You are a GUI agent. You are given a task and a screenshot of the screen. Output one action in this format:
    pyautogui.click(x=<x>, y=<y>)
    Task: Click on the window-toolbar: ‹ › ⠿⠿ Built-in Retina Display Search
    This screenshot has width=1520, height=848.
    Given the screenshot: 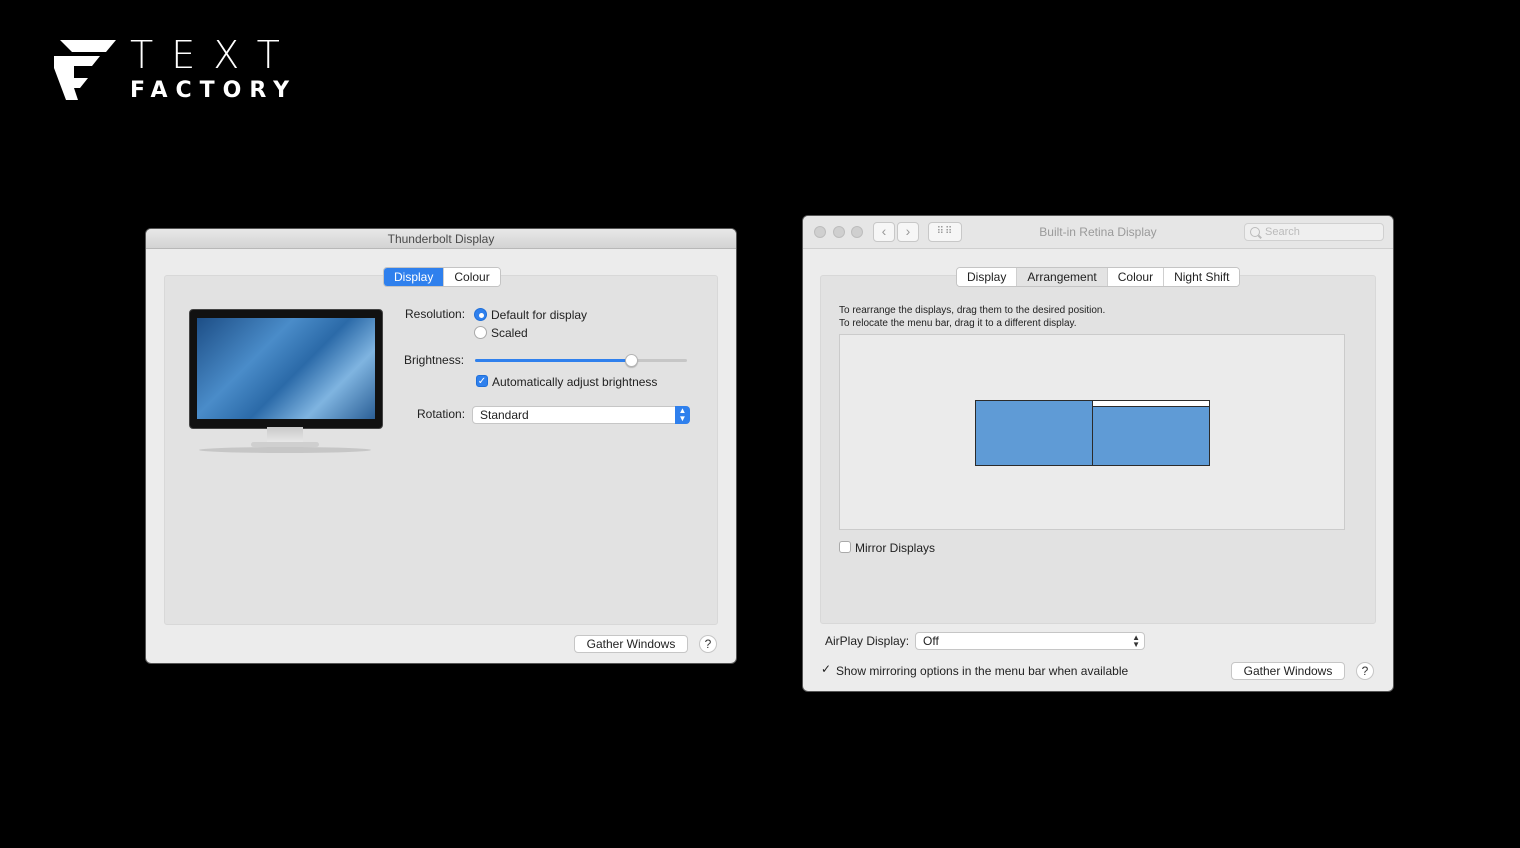 What is the action you would take?
    pyautogui.click(x=1098, y=232)
    